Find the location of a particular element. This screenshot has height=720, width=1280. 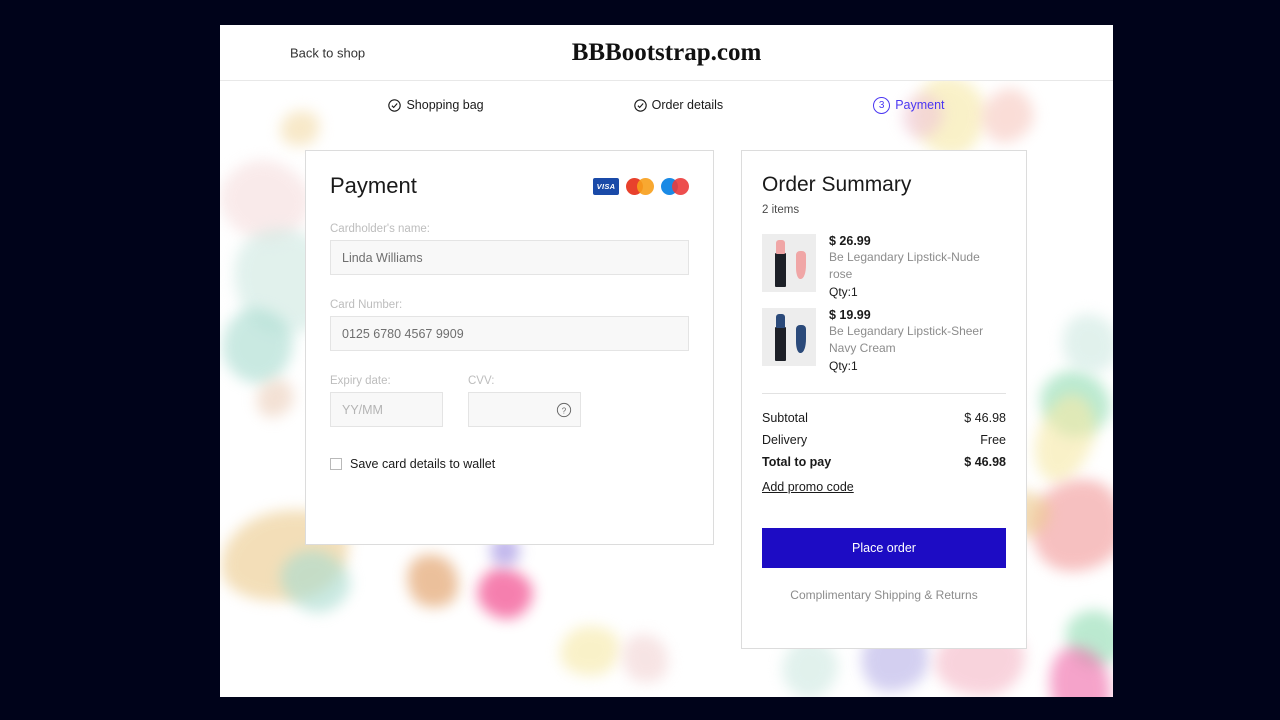

expiry-date-input: YY/MM is located at coordinates (386, 409).